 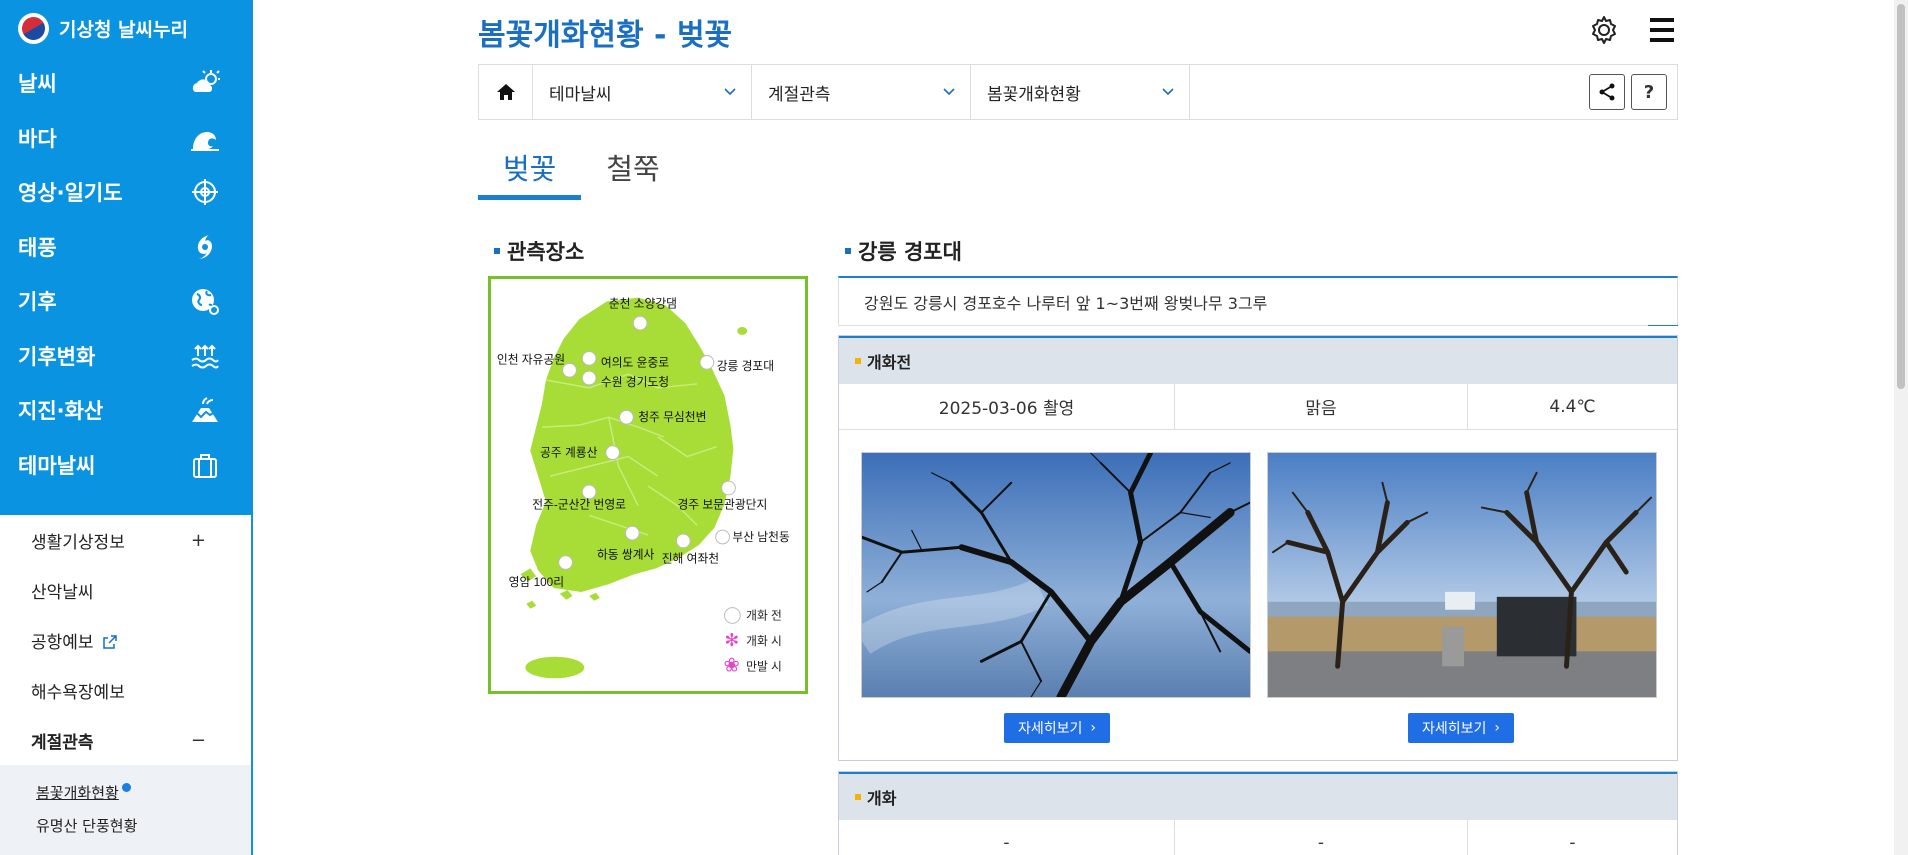 What do you see at coordinates (205, 465) in the screenshot?
I see `bag-icon` at bounding box center [205, 465].